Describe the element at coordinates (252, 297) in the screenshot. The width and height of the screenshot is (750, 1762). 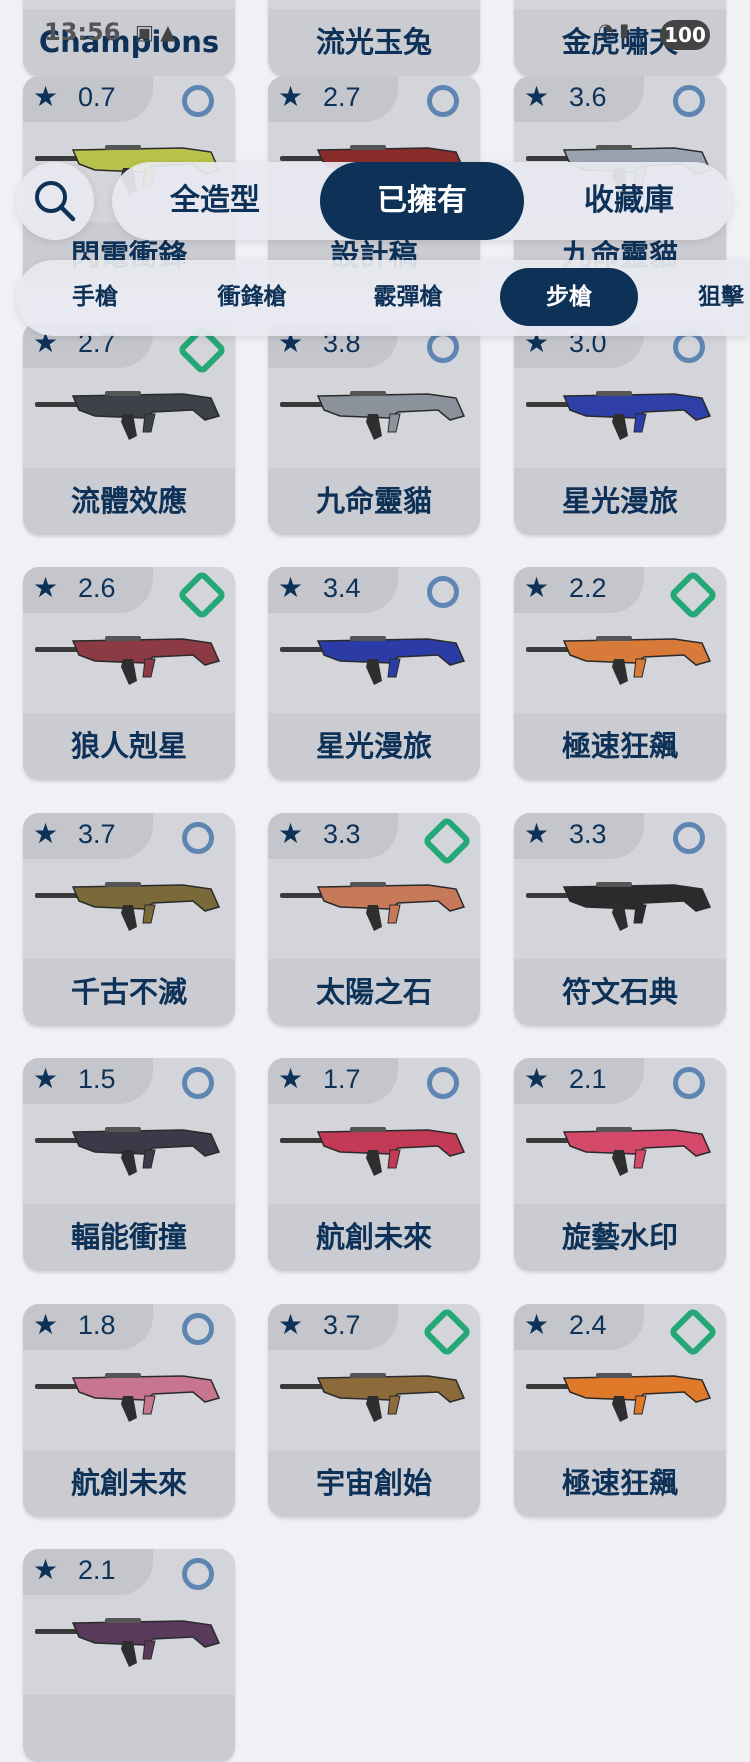
I see `category-smg: 衝鋒槍` at that location.